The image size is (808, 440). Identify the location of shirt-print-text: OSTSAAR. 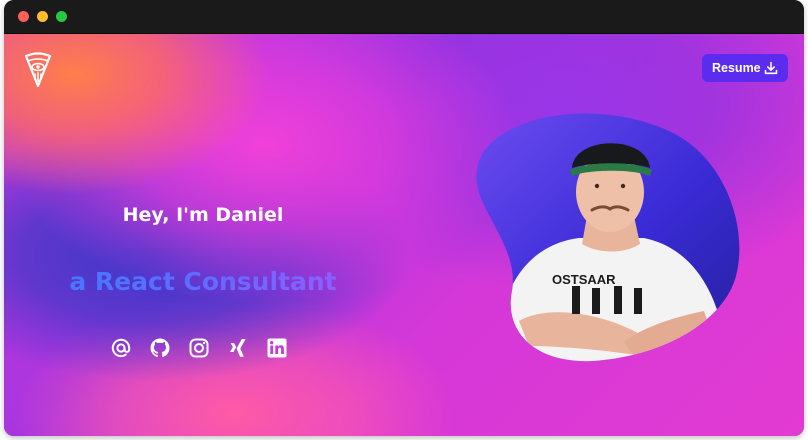
(584, 279).